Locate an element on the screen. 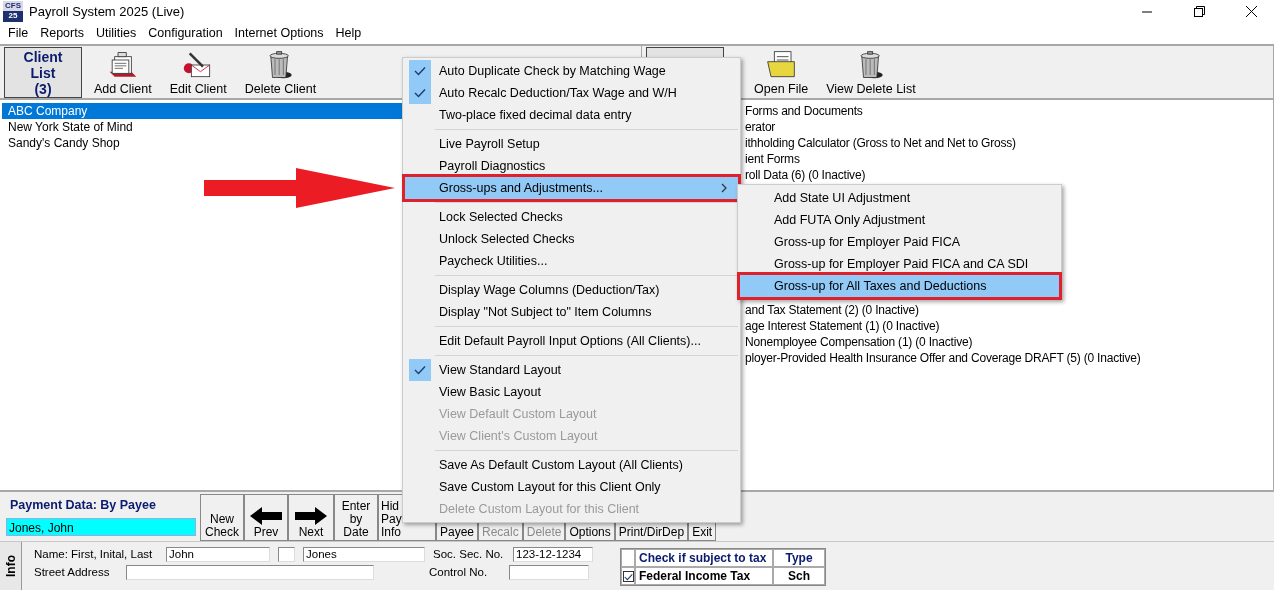 This screenshot has height=590, width=1274. nav-button: Next is located at coordinates (311, 517).